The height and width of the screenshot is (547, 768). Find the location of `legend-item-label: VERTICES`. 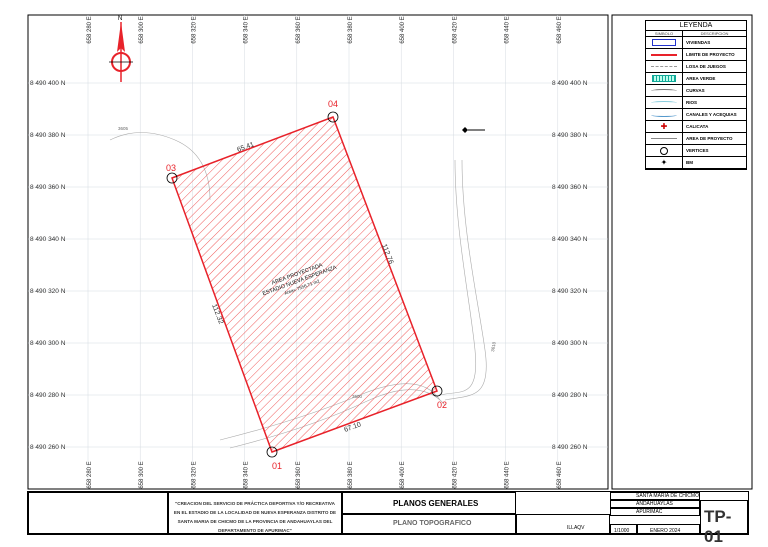

legend-item-label: VERTICES is located at coordinates (697, 150).